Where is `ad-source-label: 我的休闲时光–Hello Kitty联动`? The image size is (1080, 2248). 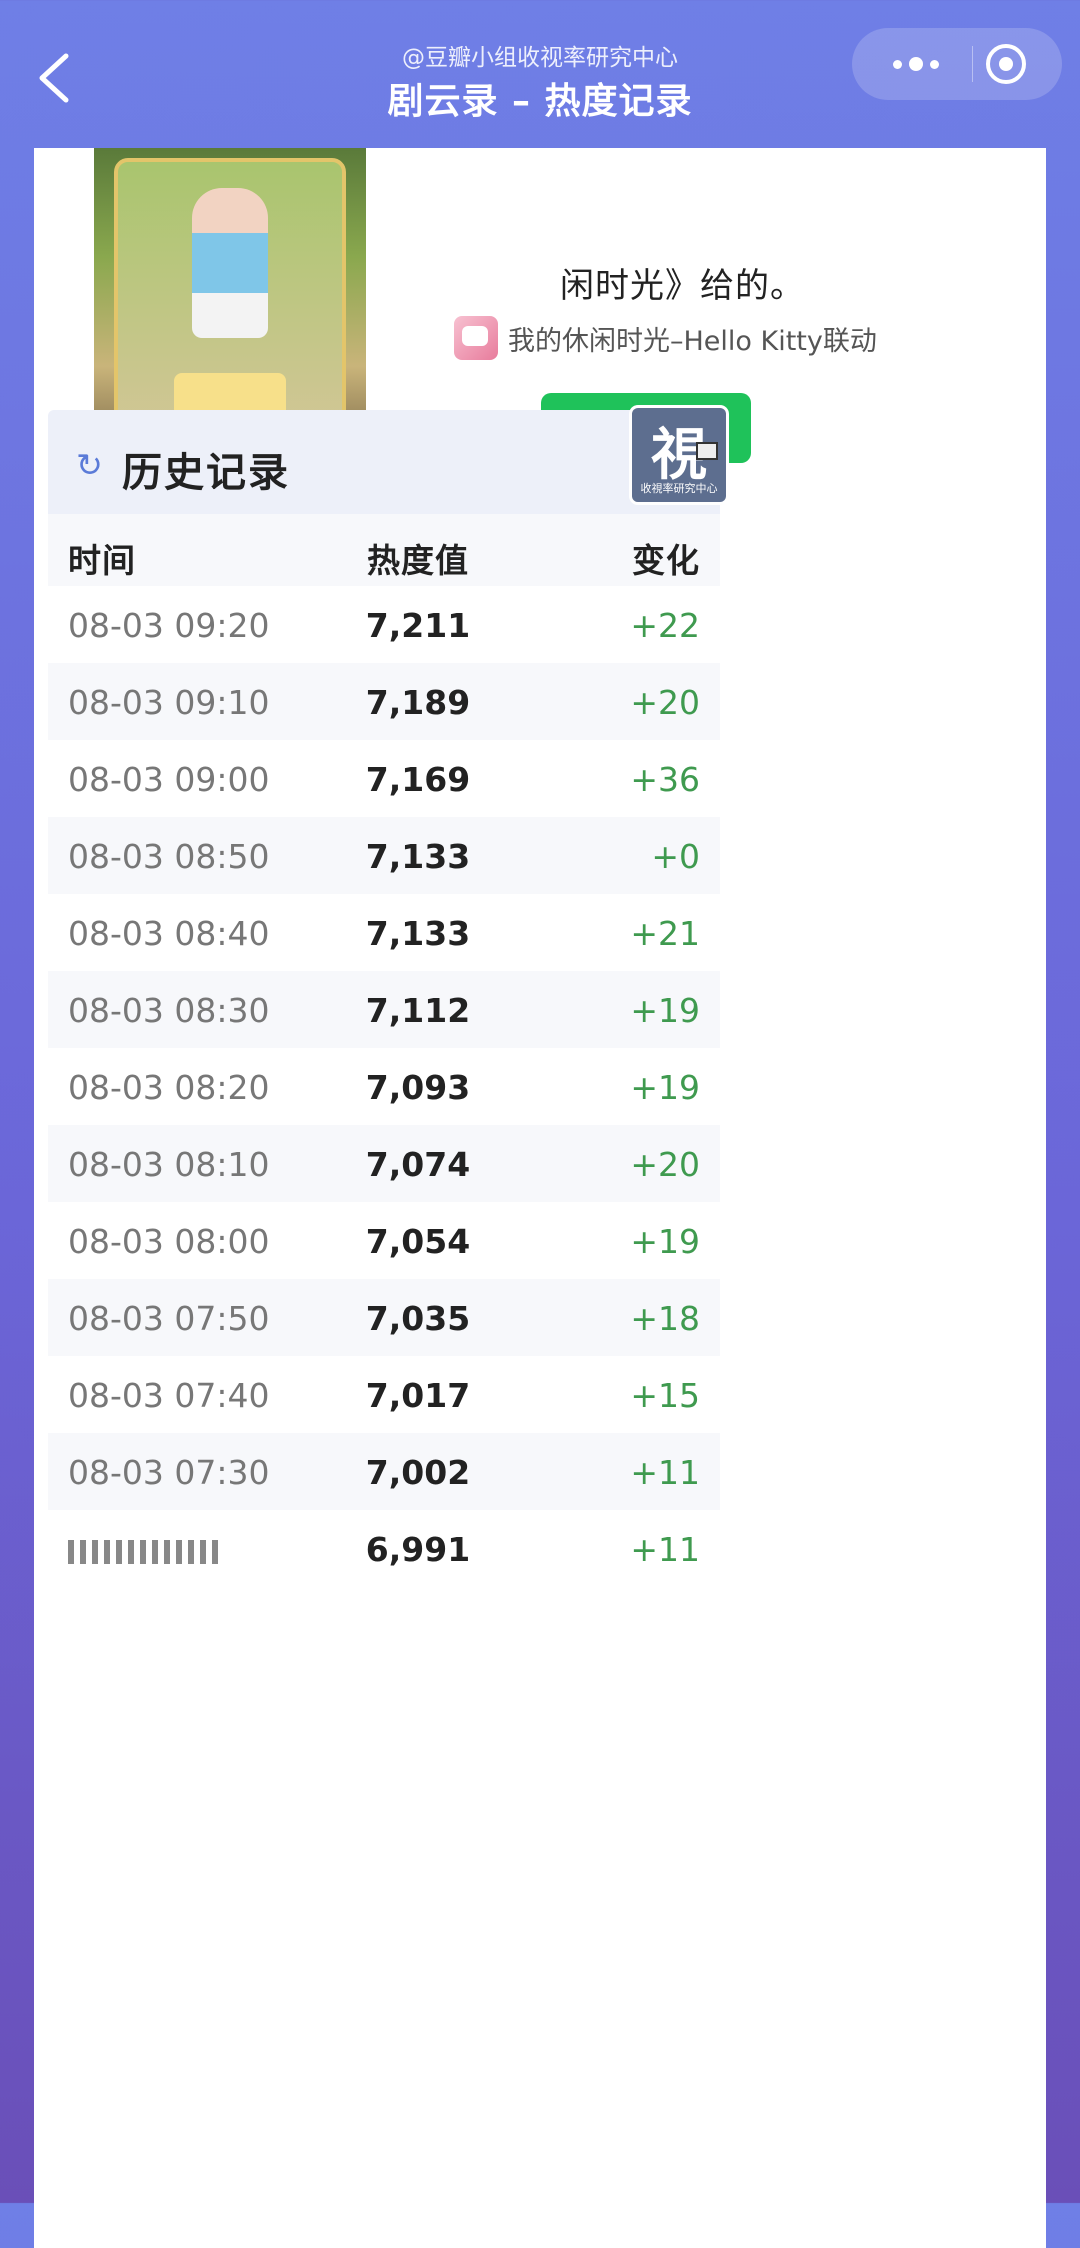
ad-source-label: 我的休闲时光–Hello Kitty联动 is located at coordinates (692, 341).